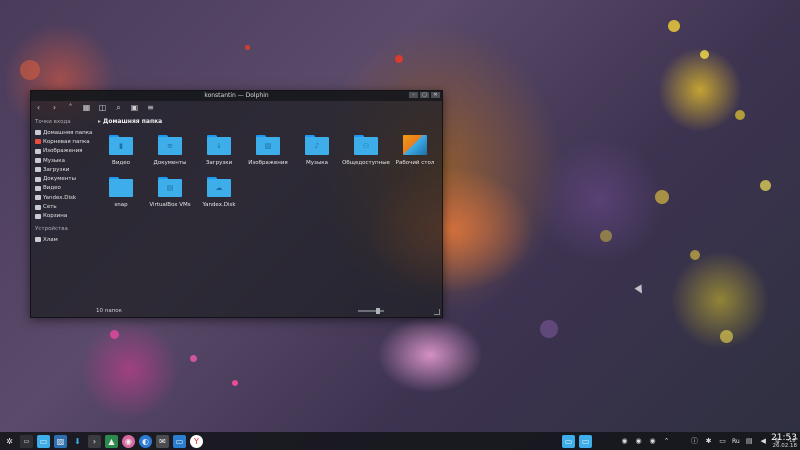  What do you see at coordinates (577, 441) in the screenshot?
I see `open-windows: ▭ ▭` at bounding box center [577, 441].